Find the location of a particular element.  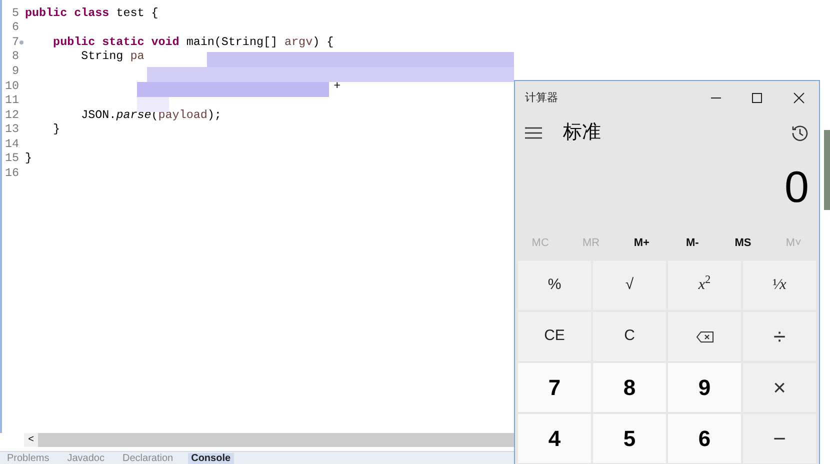

backspace-icon is located at coordinates (705, 336).